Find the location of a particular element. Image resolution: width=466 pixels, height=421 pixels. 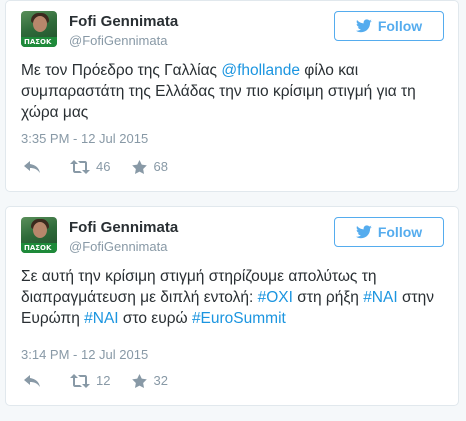

hashtag-link: #ΟΧΙ is located at coordinates (275, 297).